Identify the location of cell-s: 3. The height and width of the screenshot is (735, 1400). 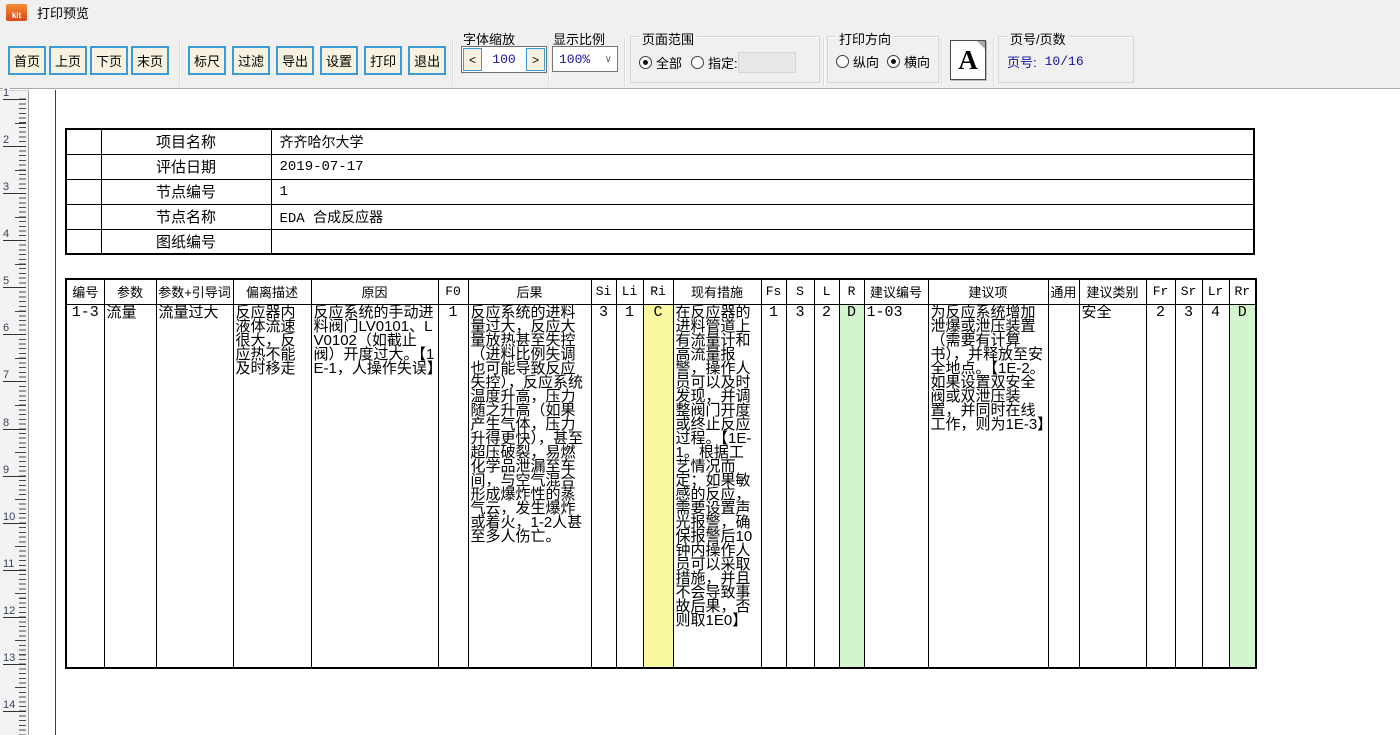
(800, 486).